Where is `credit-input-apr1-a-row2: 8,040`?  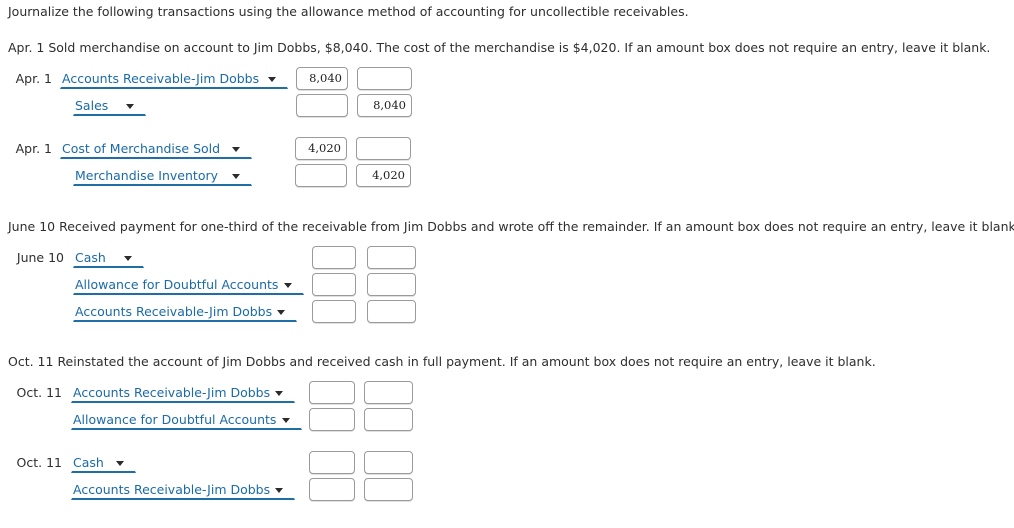 credit-input-apr1-a-row2: 8,040 is located at coordinates (384, 105).